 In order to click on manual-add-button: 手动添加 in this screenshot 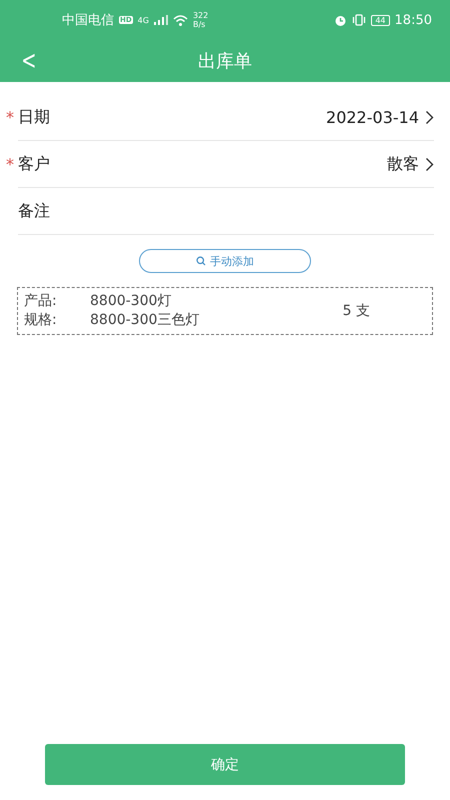, I will do `click(225, 261)`.